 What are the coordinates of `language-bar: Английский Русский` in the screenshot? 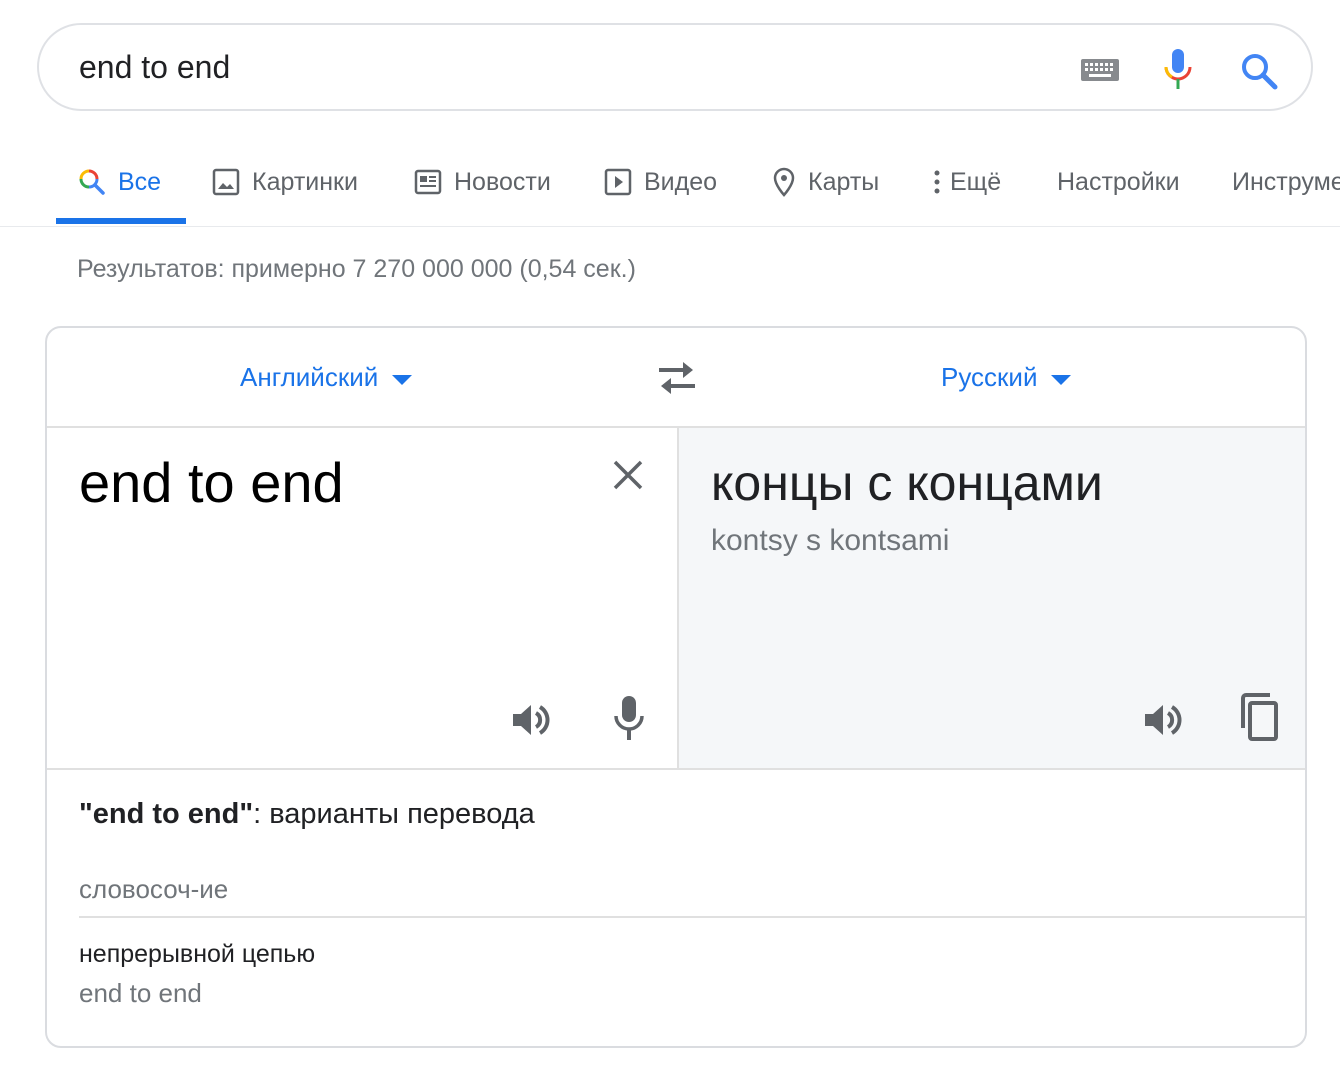 It's located at (676, 378).